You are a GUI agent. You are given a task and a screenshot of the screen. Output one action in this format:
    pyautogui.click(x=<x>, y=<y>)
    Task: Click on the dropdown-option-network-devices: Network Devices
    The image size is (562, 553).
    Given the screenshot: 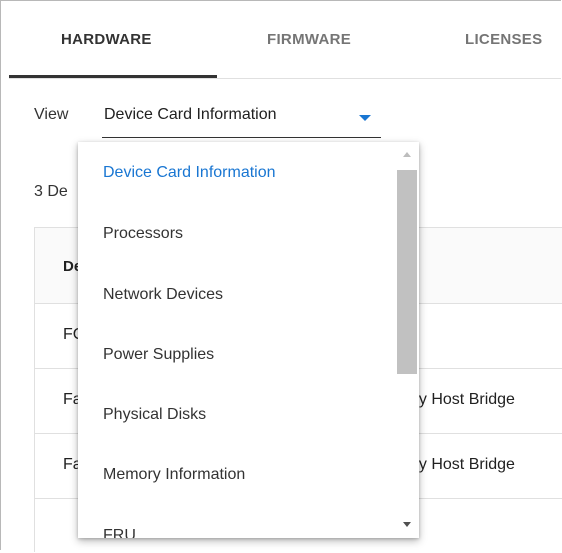 What is the action you would take?
    pyautogui.click(x=163, y=295)
    